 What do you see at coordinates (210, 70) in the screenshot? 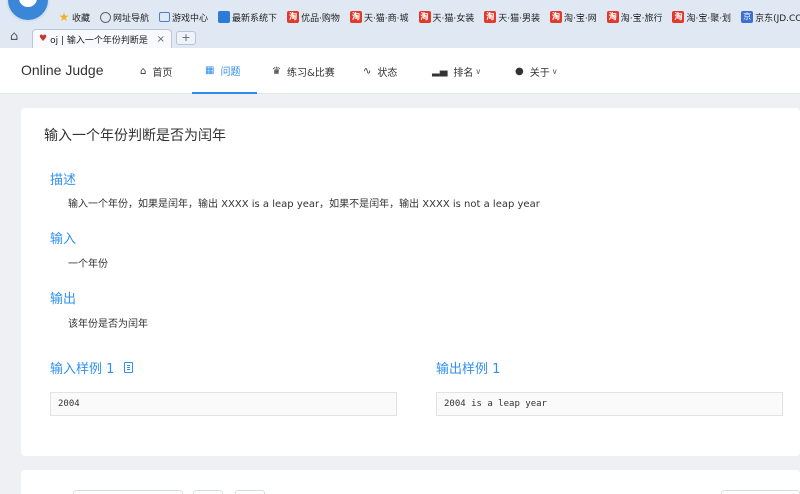
I see `grid-icon: ▦` at bounding box center [210, 70].